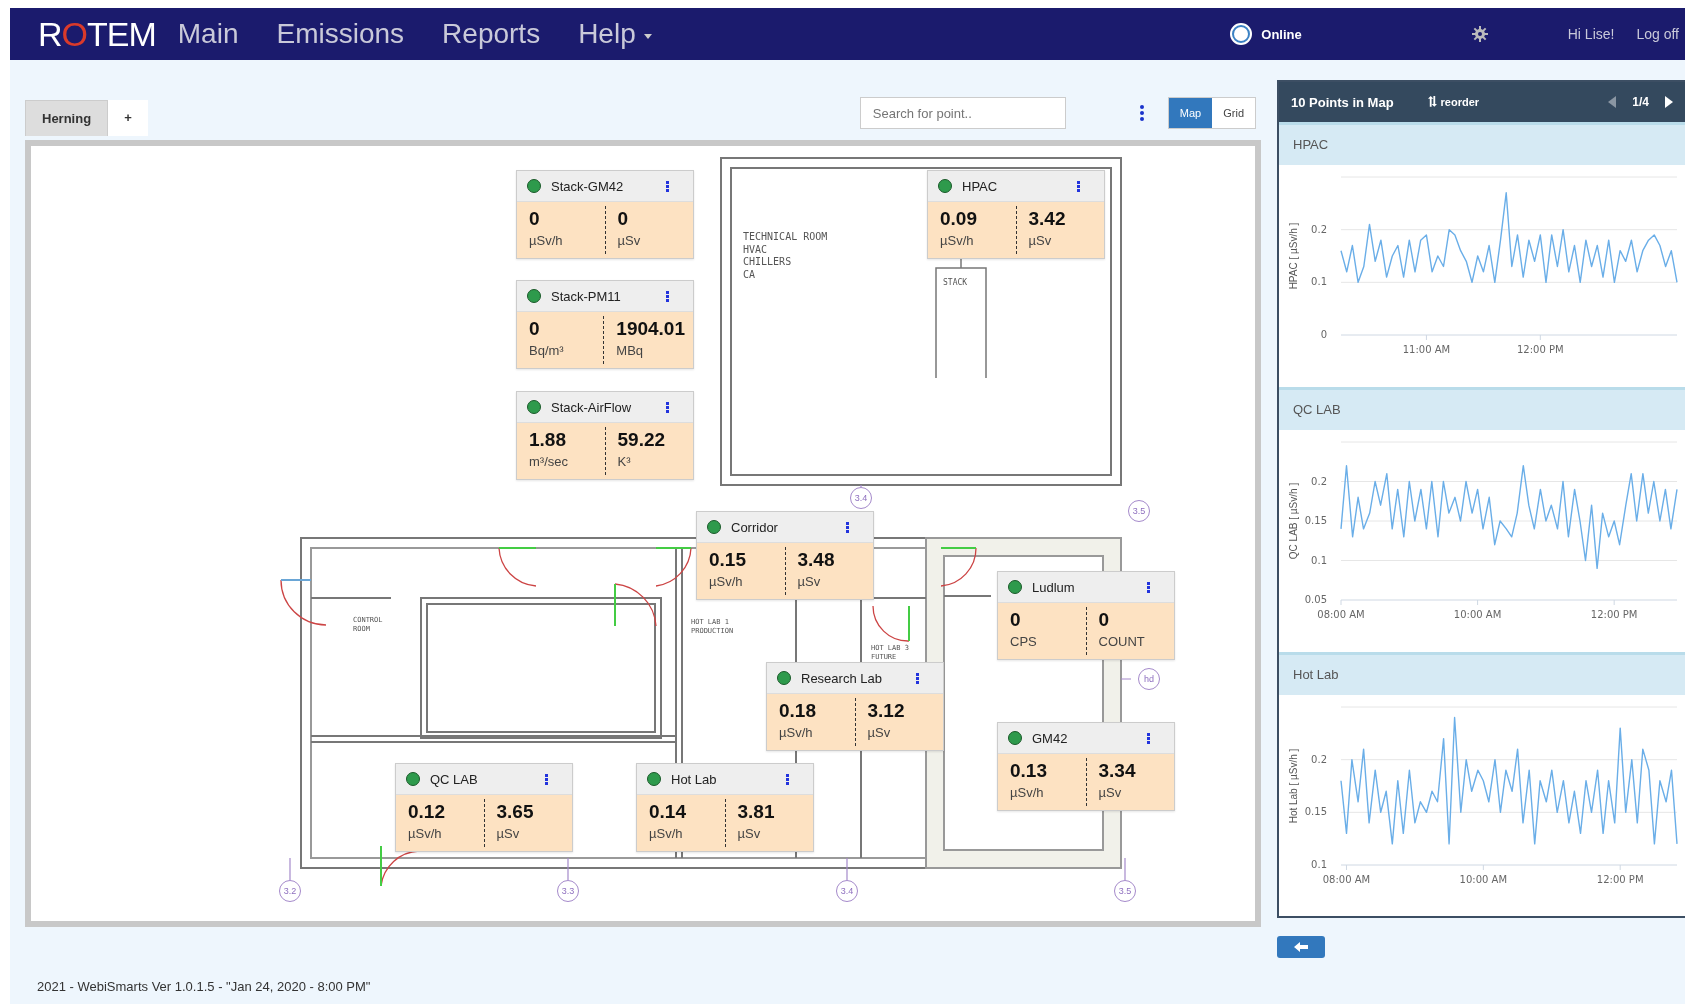  Describe the element at coordinates (605, 435) in the screenshot. I see `sensor-card: Stack-AirFlow 1.88 m³/sec 59.22 K³` at that location.